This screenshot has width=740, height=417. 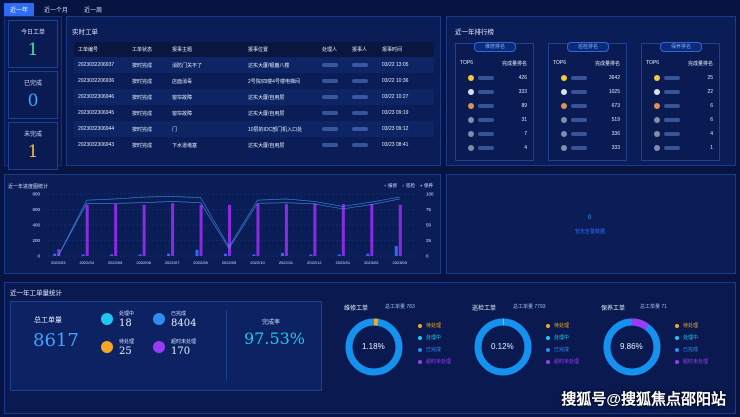 What do you see at coordinates (206, 65) in the screenshot?
I see `cell-topic: 消防门关不了` at bounding box center [206, 65].